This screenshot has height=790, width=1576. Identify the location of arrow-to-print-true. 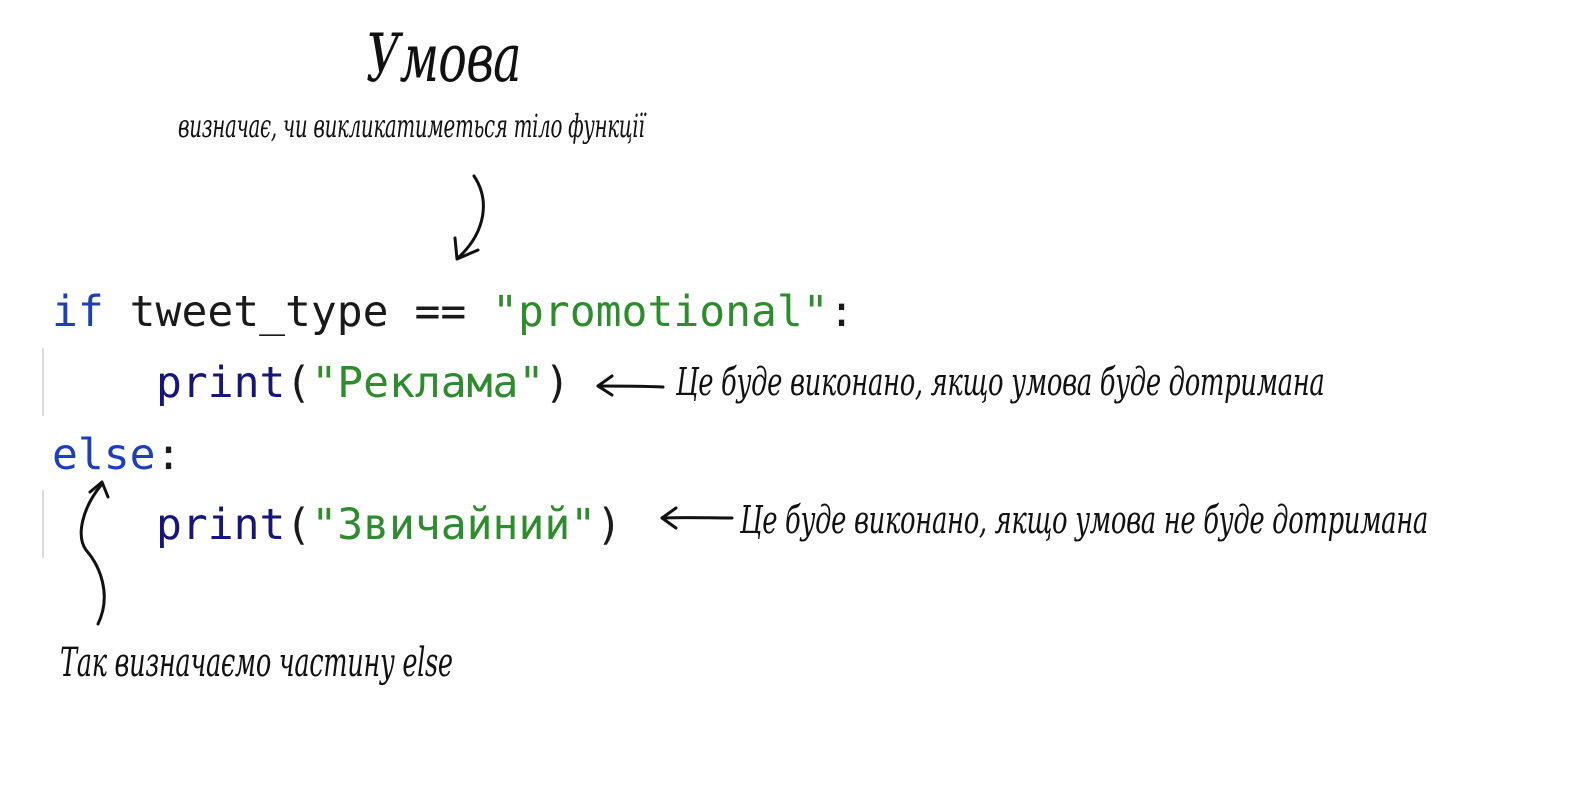
(630, 386).